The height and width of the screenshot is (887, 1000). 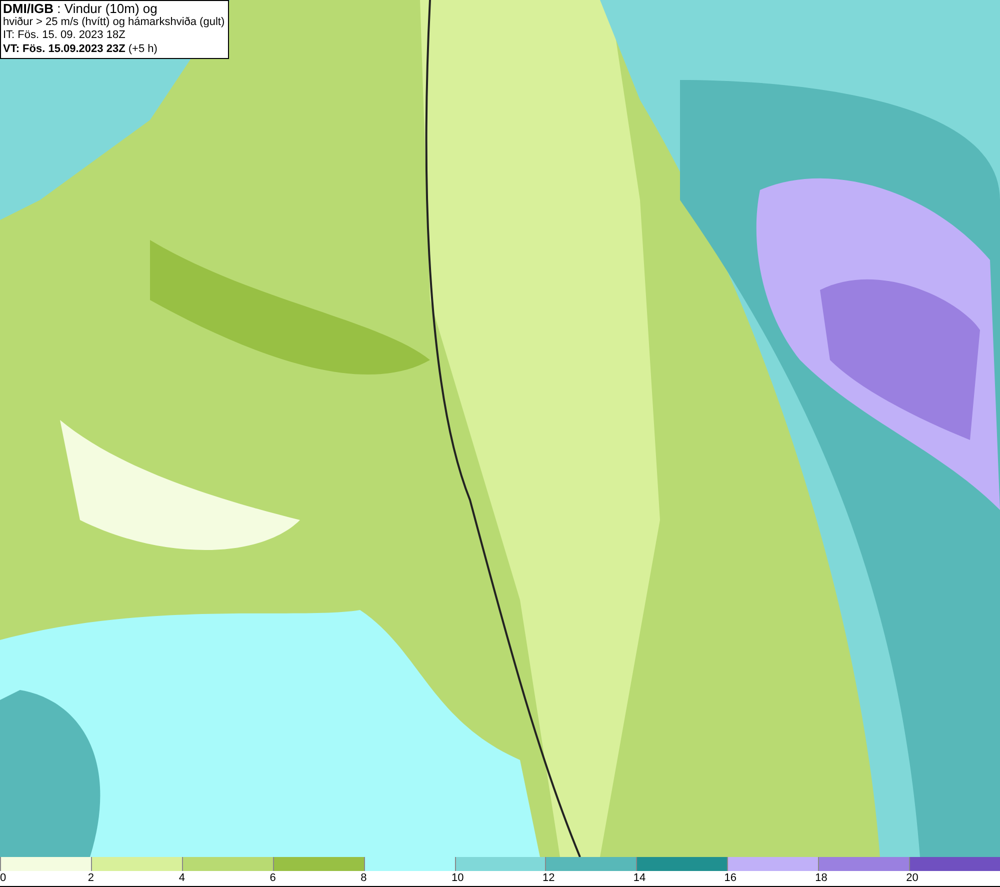 What do you see at coordinates (548, 878) in the screenshot?
I see `legend-label: 12` at bounding box center [548, 878].